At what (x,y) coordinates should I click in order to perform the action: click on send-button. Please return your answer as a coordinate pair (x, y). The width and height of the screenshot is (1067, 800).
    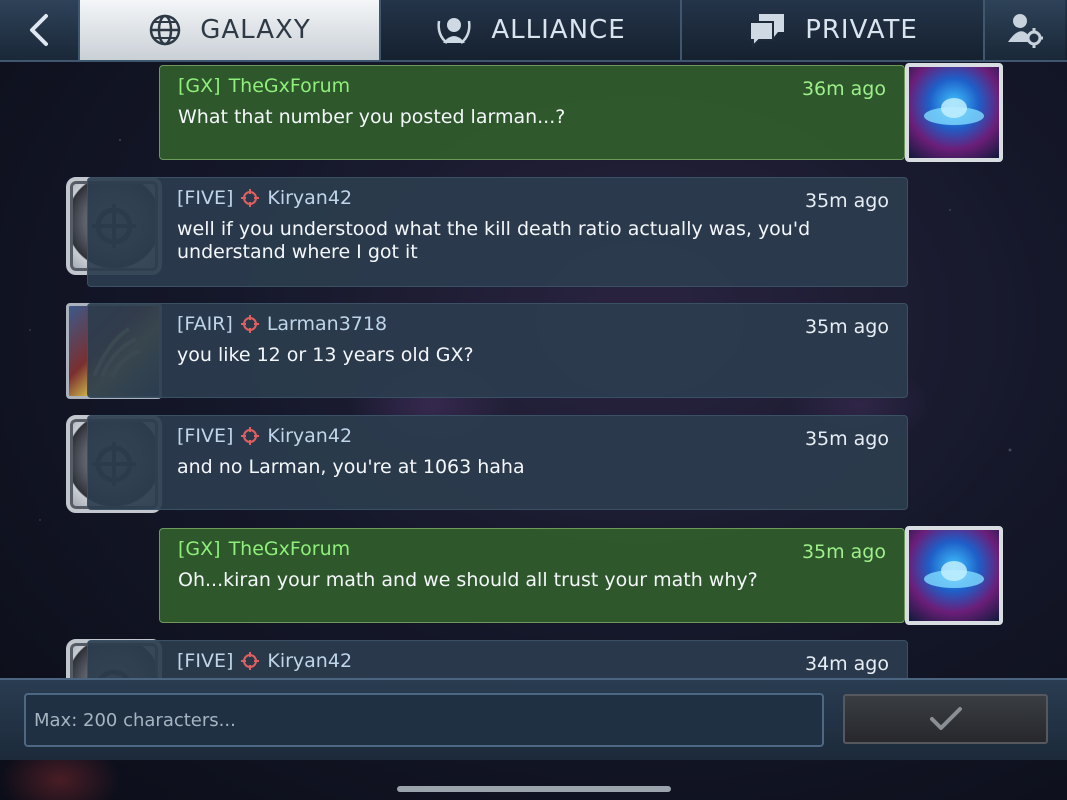
    Looking at the image, I should click on (945, 719).